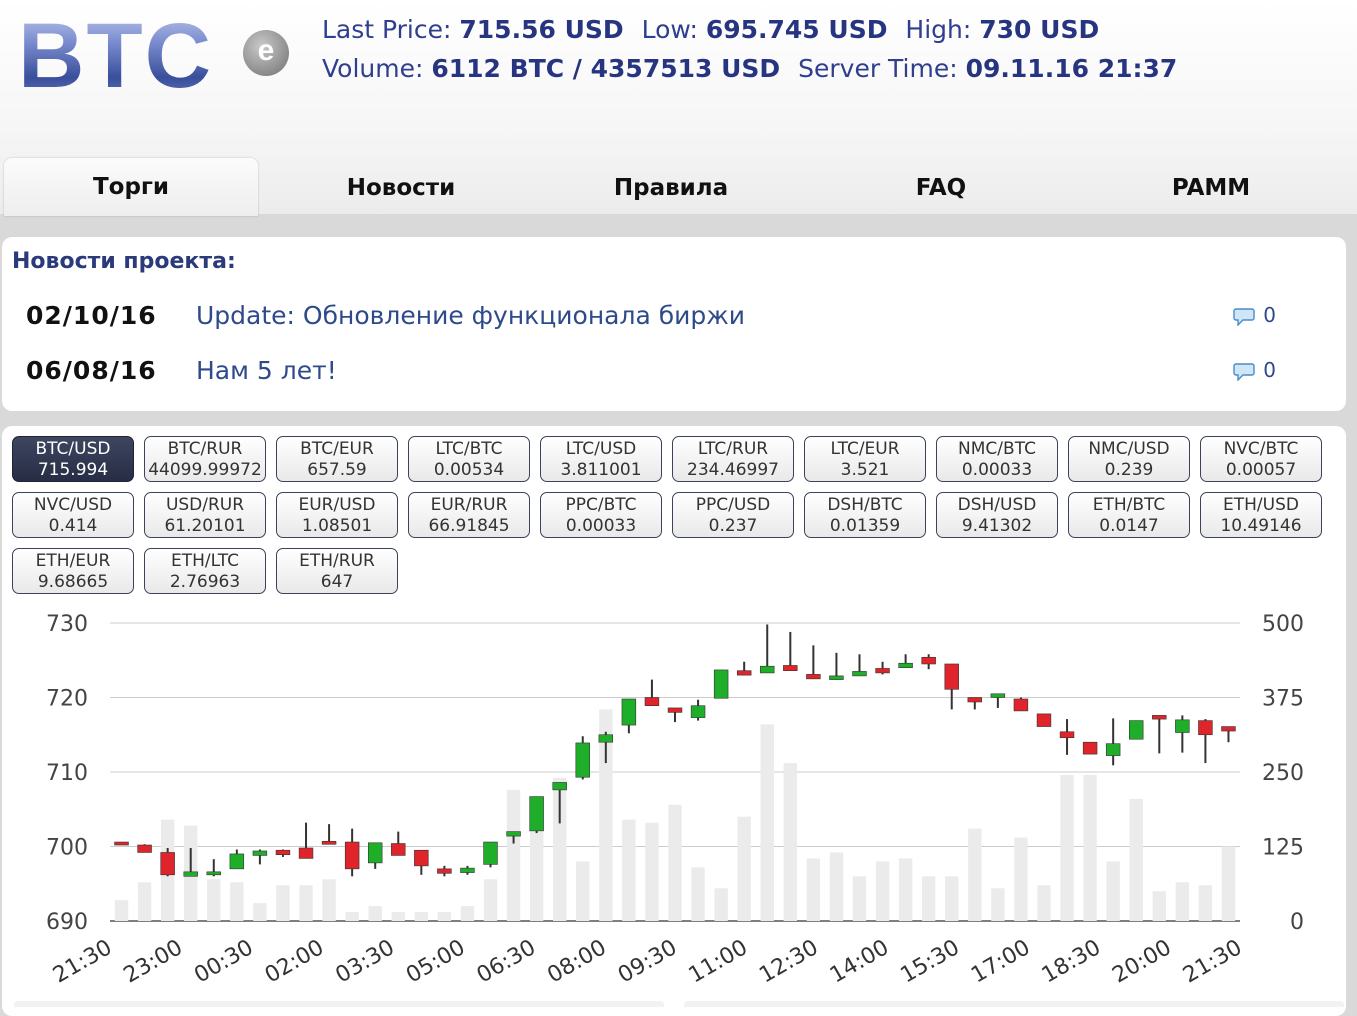 The height and width of the screenshot is (1016, 1357). What do you see at coordinates (73, 571) in the screenshot?
I see `pair-button-eth-eur: ETH/EUR 9.68665` at bounding box center [73, 571].